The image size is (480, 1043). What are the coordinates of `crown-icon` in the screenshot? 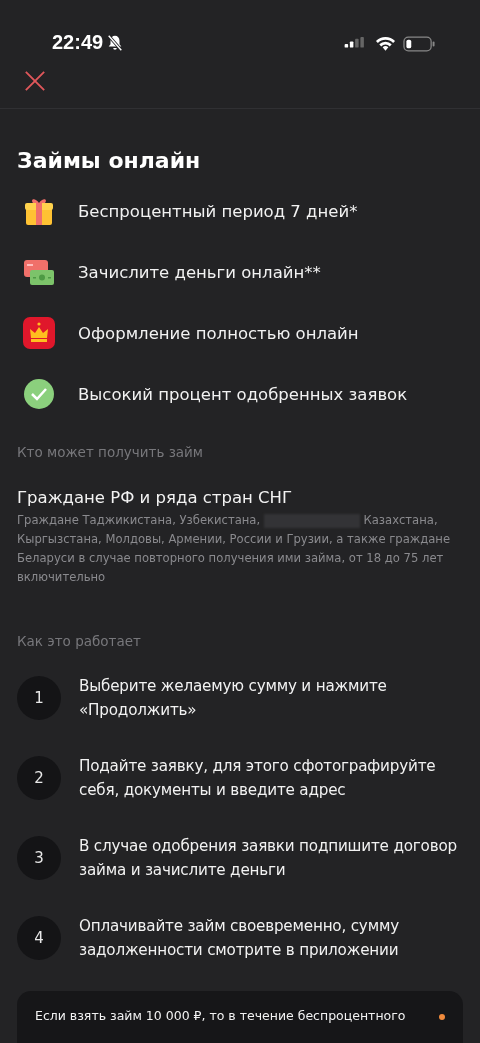 It's located at (39, 333).